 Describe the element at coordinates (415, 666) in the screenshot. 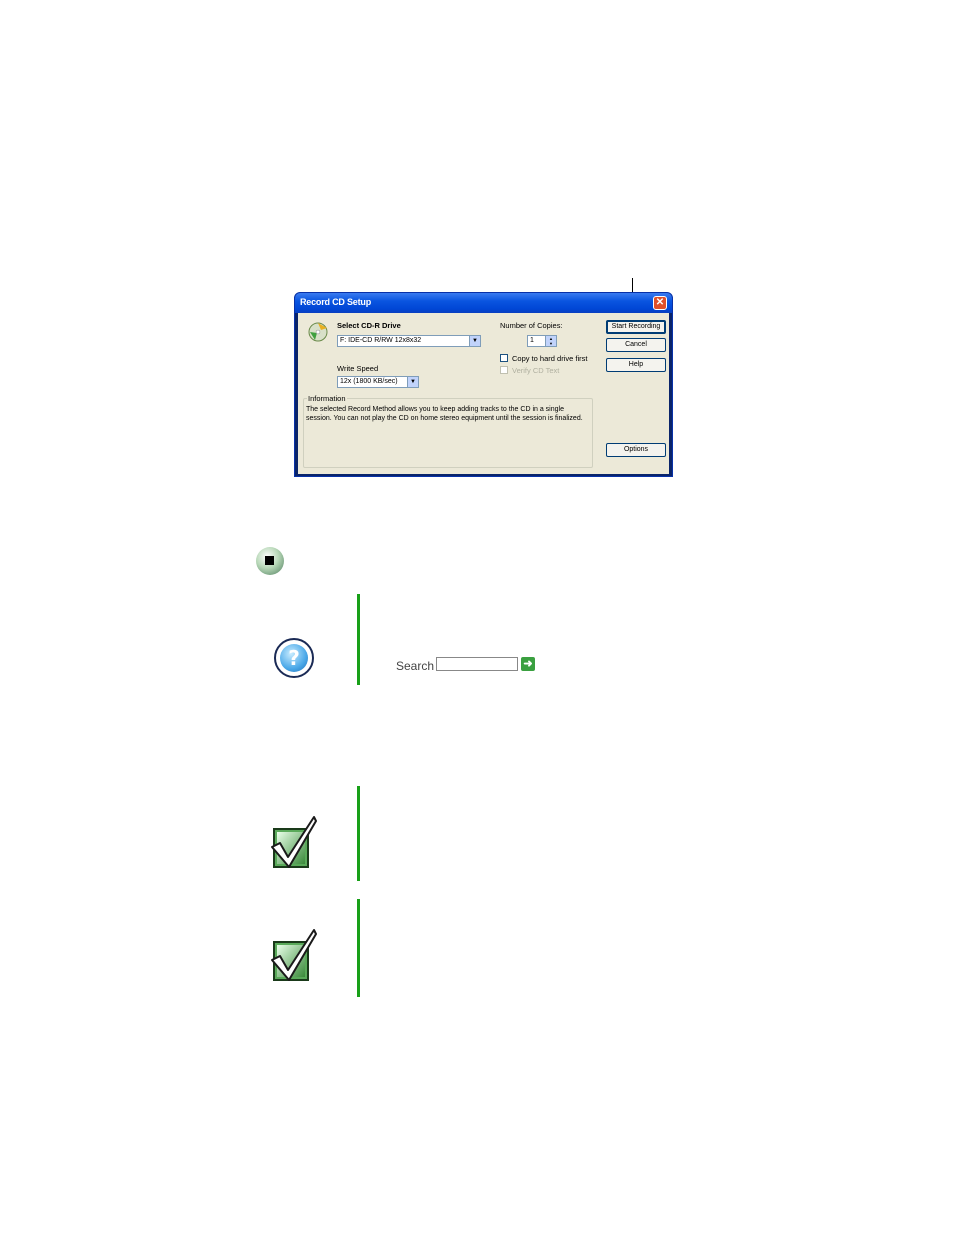

I see `search-label: Search` at that location.